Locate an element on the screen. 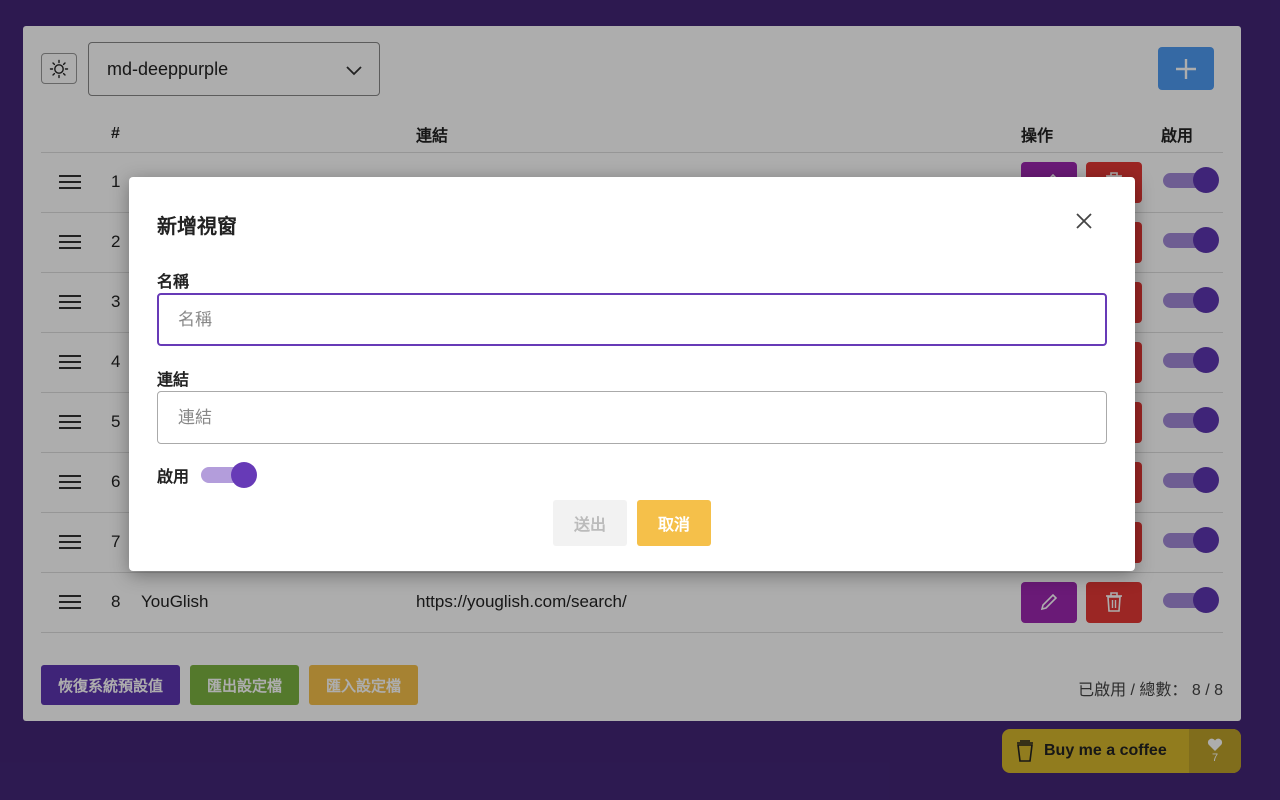  link-input is located at coordinates (632, 417).